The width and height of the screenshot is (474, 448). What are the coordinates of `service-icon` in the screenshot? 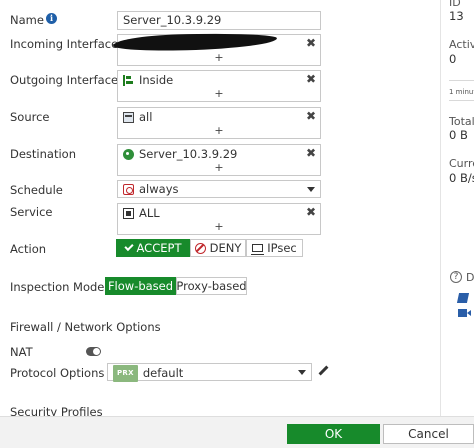 It's located at (128, 213).